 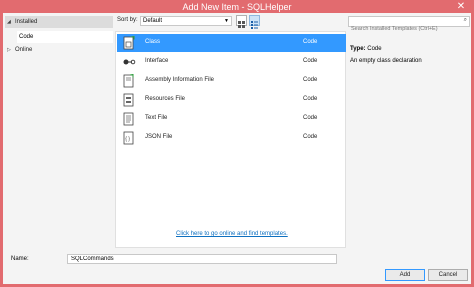 What do you see at coordinates (241, 21) in the screenshot?
I see `medium-icons-view-button` at bounding box center [241, 21].